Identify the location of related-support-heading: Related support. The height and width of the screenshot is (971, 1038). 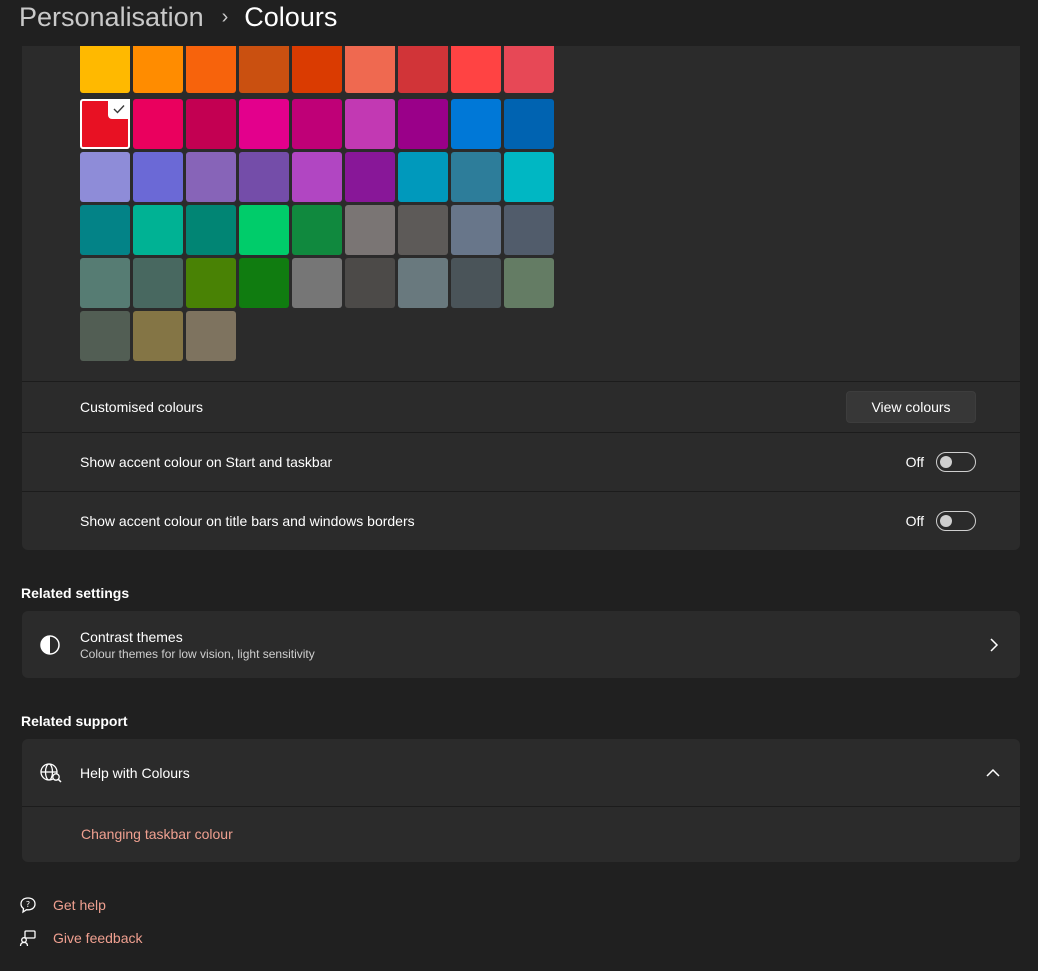
(74, 721).